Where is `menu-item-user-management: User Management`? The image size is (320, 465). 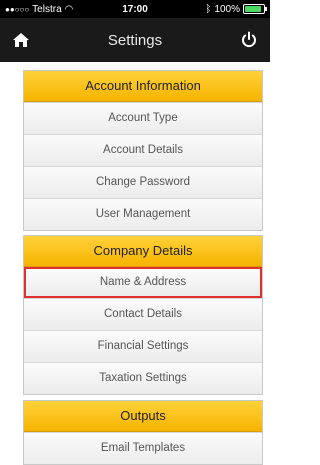
menu-item-user-management: User Management is located at coordinates (143, 214).